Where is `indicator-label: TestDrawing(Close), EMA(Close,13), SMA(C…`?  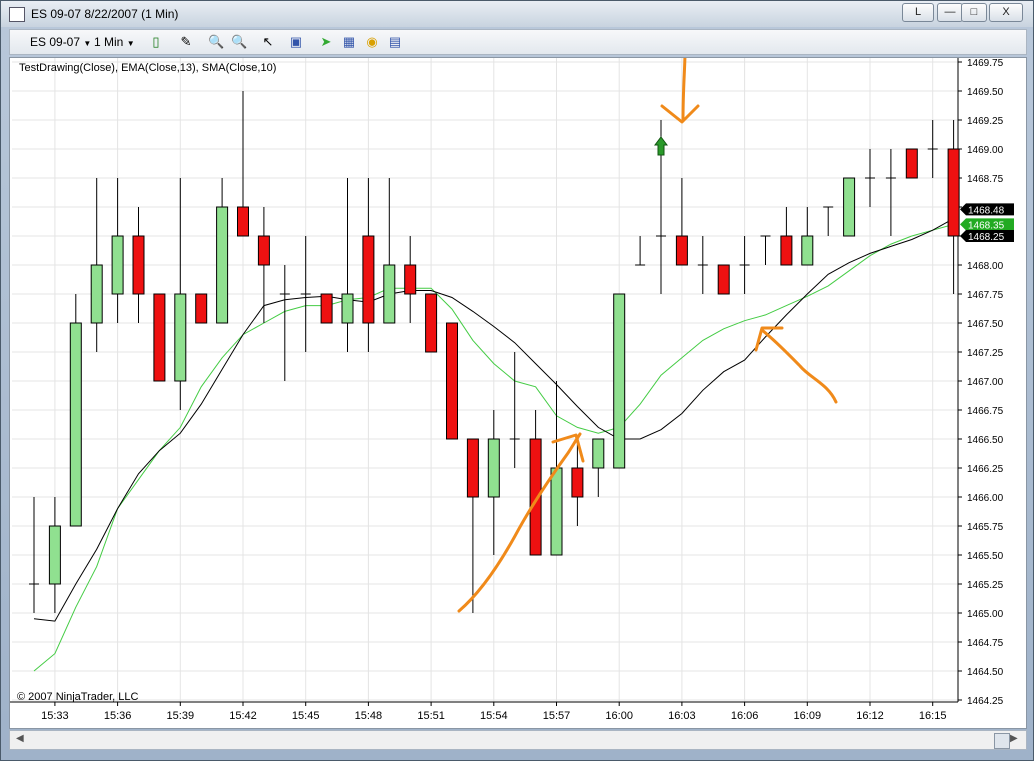
indicator-label: TestDrawing(Close), EMA(Close,13), SMA(C… is located at coordinates (148, 68).